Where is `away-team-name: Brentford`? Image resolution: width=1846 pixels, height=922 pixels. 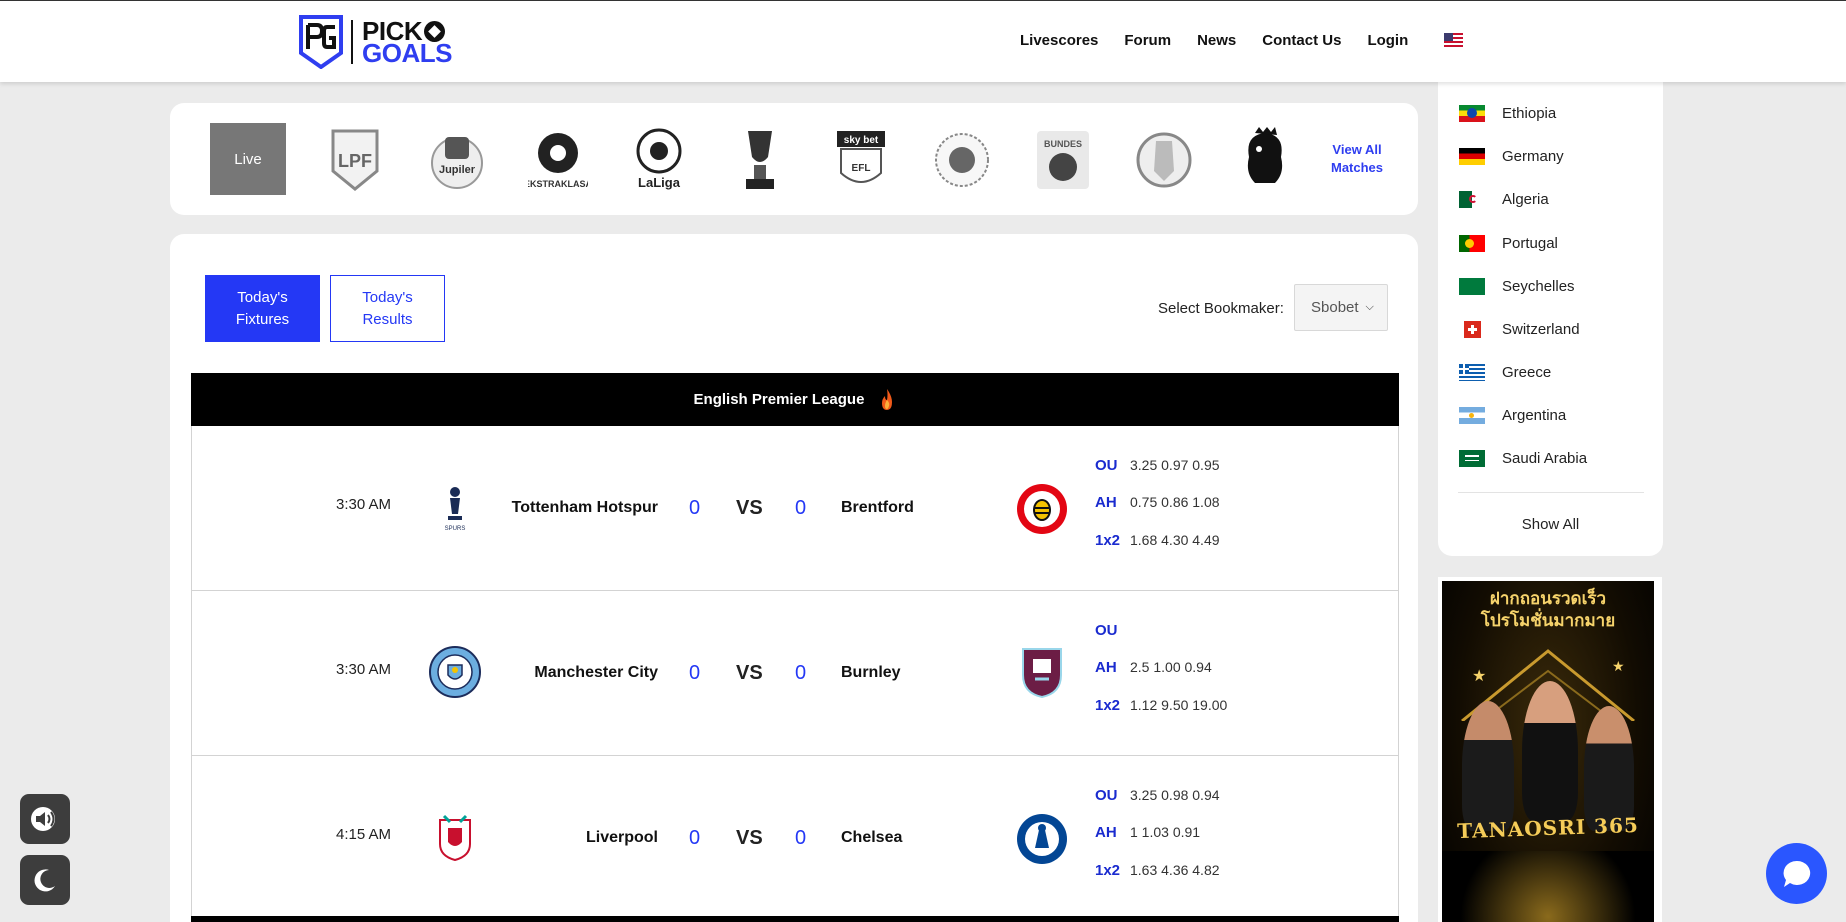
away-team-name: Brentford is located at coordinates (877, 508).